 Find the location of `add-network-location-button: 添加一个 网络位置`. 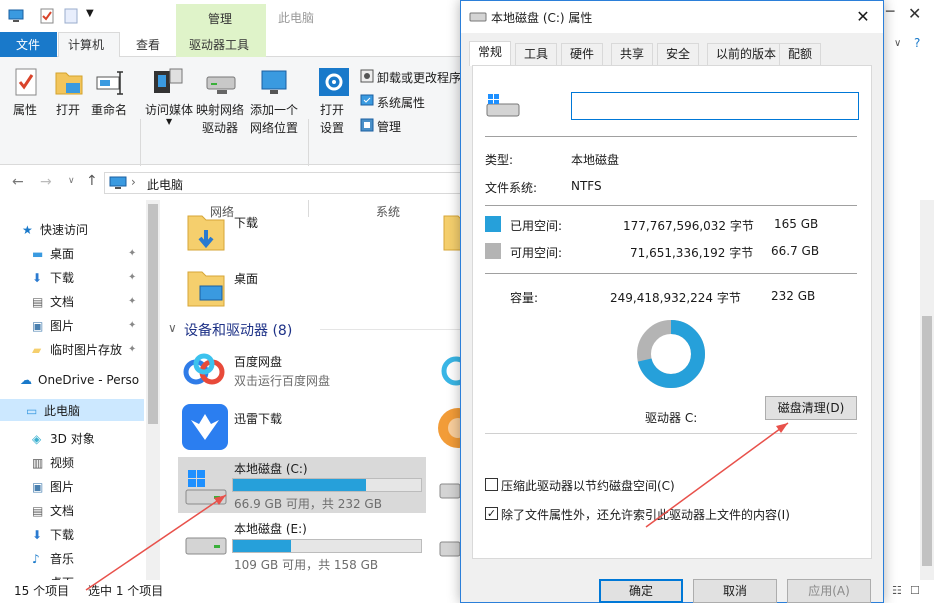

add-network-location-button: 添加一个 网络位置 is located at coordinates (274, 119).